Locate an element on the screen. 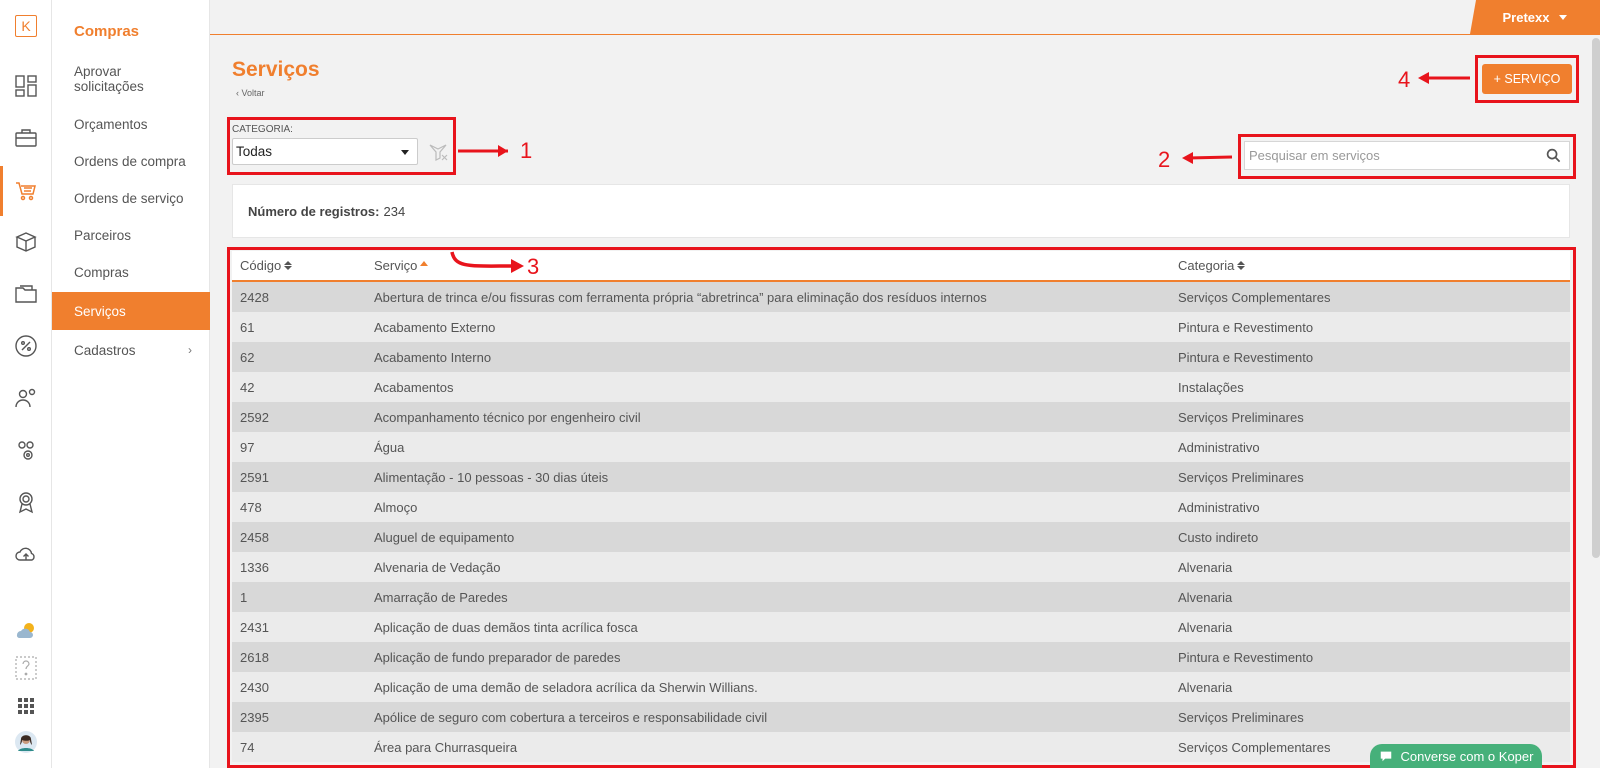  nav-item-compras: Compras is located at coordinates (131, 272).